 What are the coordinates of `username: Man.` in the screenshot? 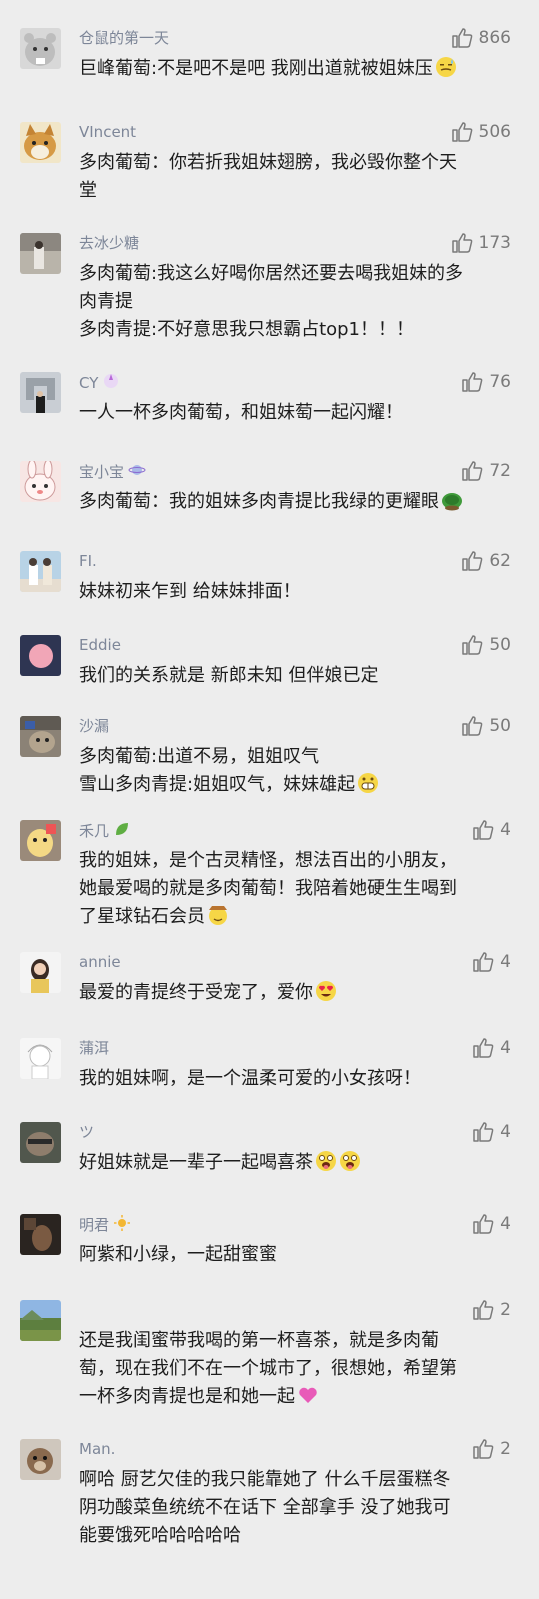 It's located at (97, 1449).